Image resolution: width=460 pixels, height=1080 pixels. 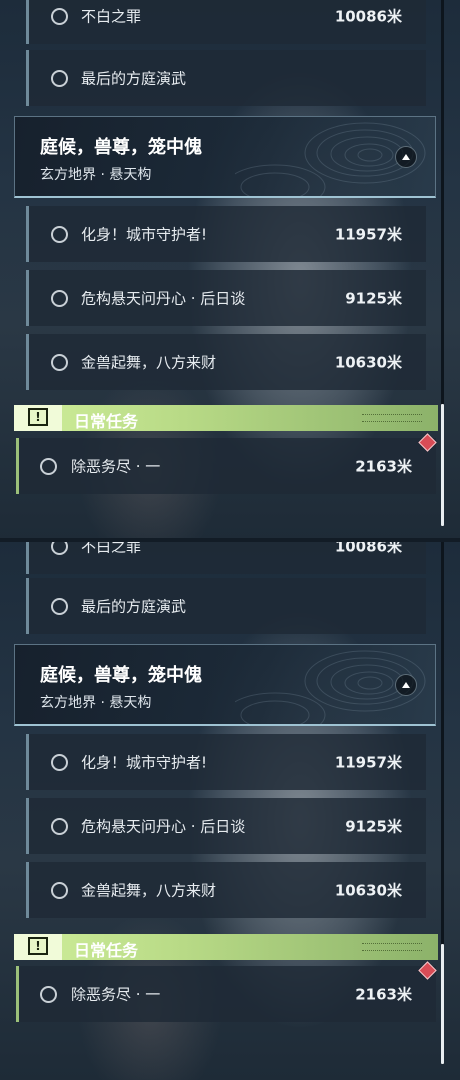 I want to click on divider, so click(x=230, y=540).